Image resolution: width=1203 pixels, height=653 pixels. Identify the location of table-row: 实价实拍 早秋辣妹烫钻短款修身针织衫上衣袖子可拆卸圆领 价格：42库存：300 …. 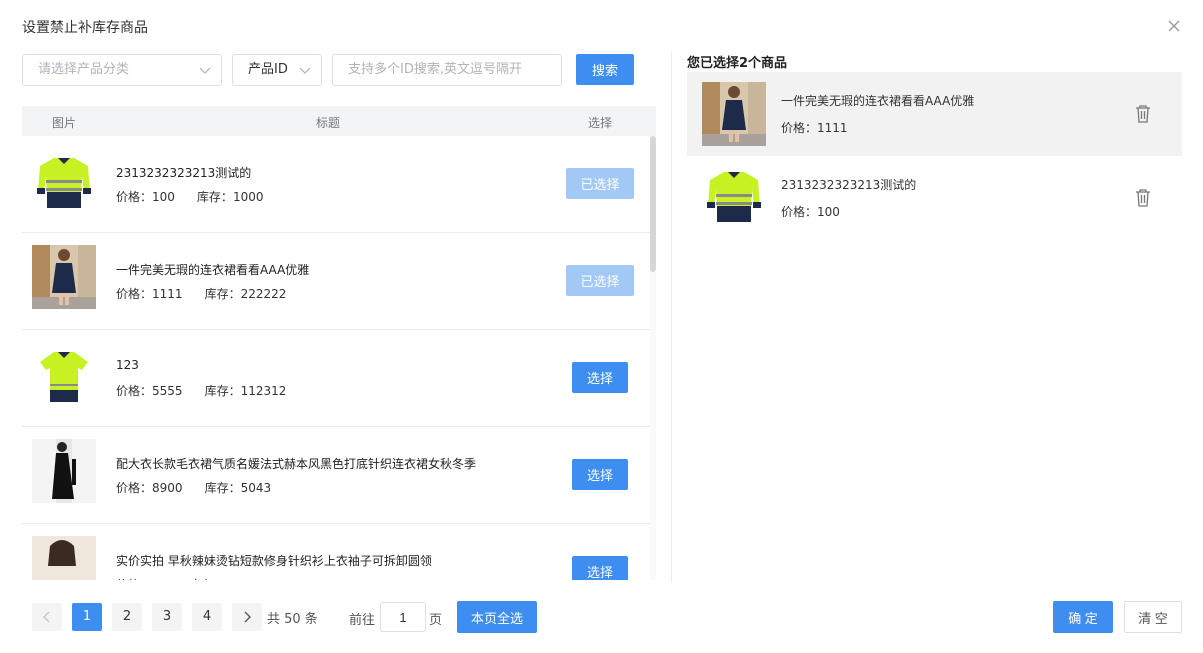
(336, 552).